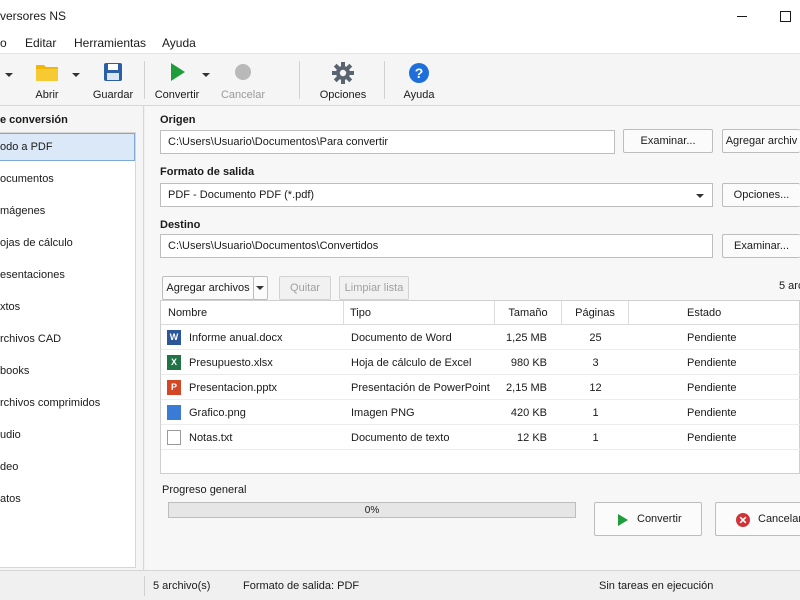  Describe the element at coordinates (383, 413) in the screenshot. I see `cell-file-type: Imagen PNG` at that location.